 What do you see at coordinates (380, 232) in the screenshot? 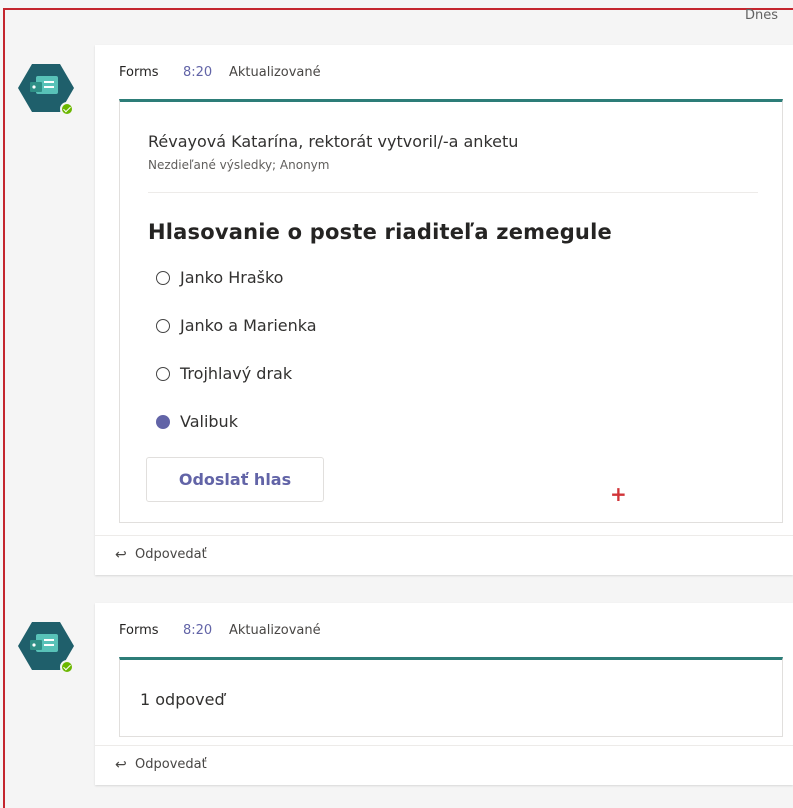
I see `poll-question: Hlasovanie o poste riaditeľa zemegule` at bounding box center [380, 232].